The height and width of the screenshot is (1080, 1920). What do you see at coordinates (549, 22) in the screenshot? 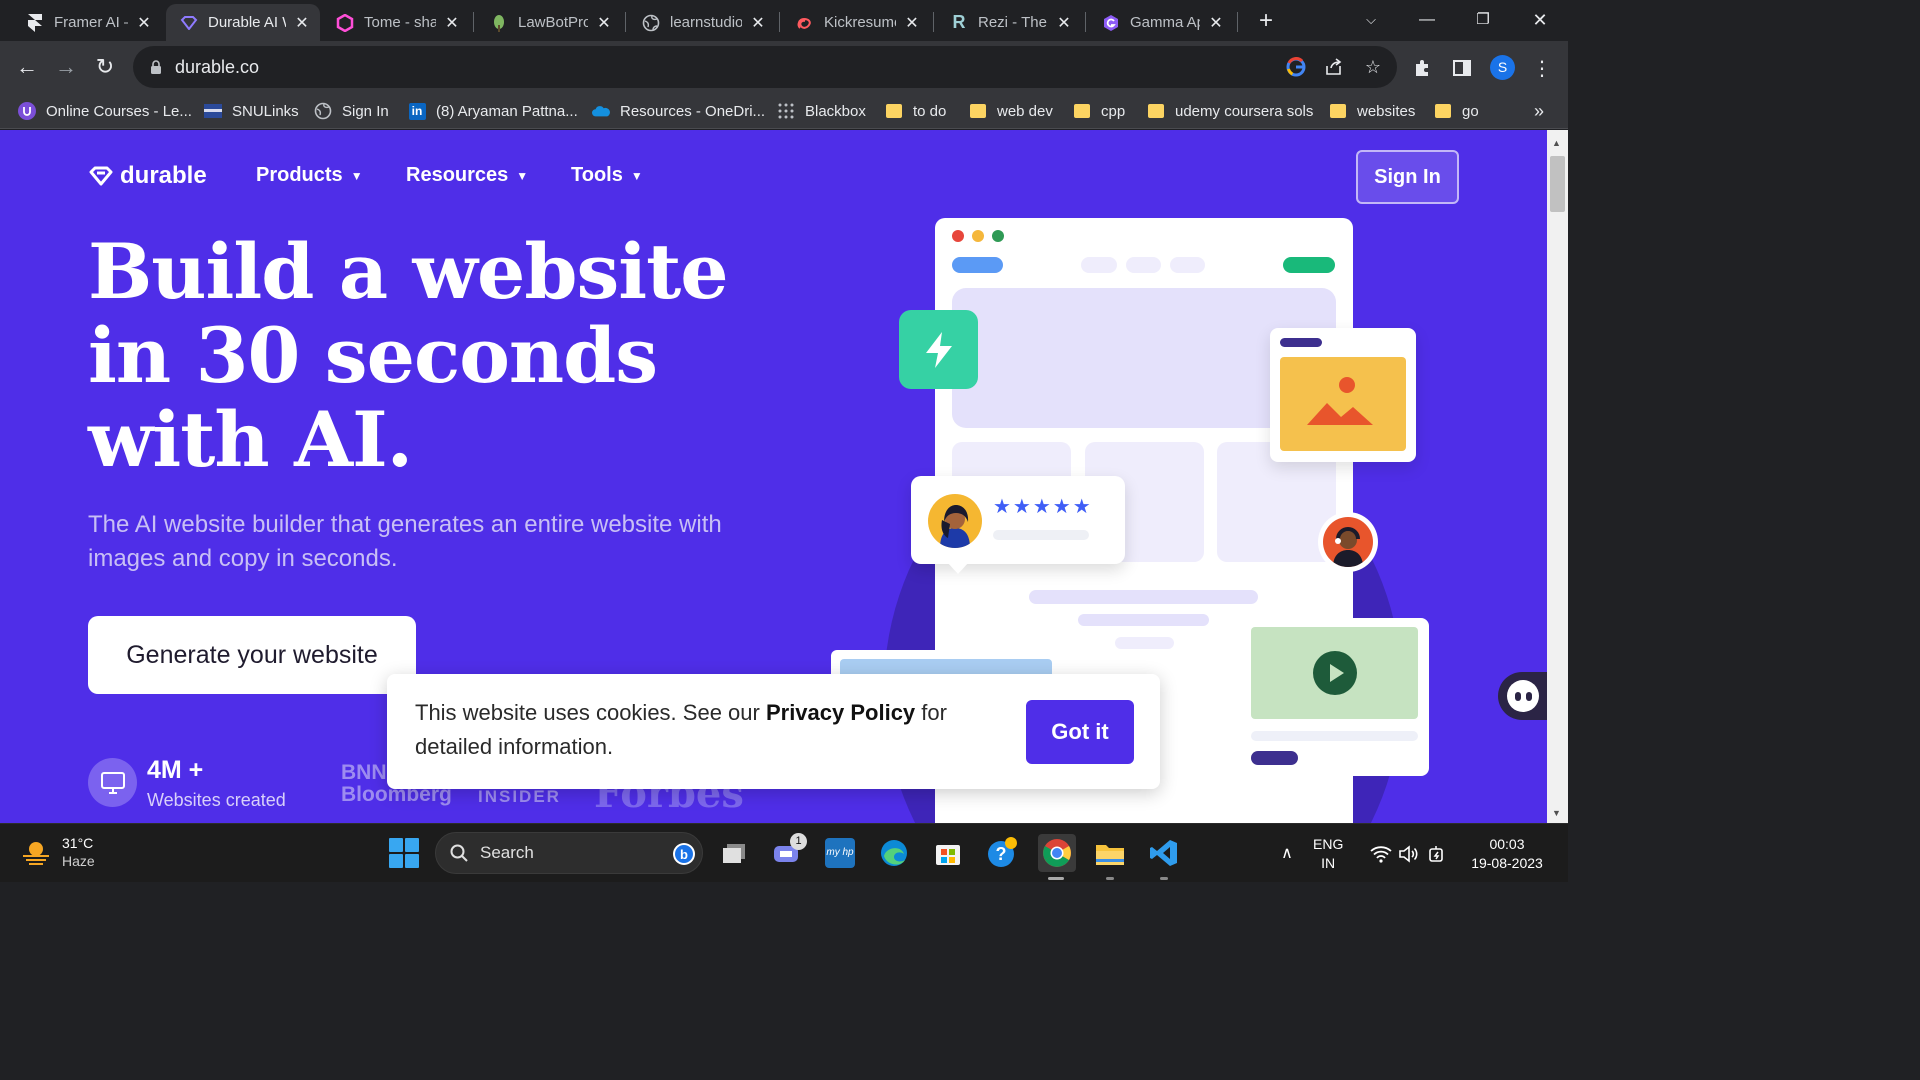
I see `tab-lawbotpro: LawBotPro ✕` at bounding box center [549, 22].